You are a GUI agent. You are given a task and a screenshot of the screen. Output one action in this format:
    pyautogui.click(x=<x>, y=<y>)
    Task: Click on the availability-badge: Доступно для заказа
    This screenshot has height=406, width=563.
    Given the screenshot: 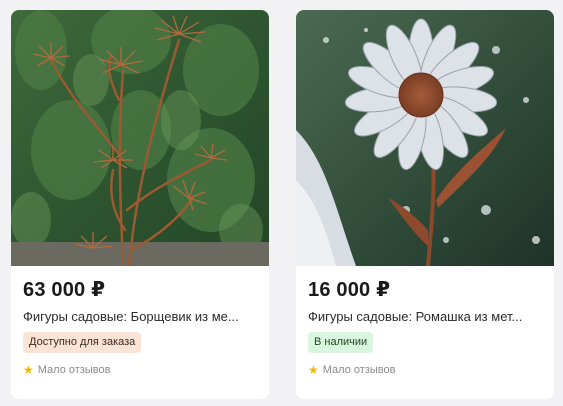 What is the action you would take?
    pyautogui.click(x=82, y=342)
    